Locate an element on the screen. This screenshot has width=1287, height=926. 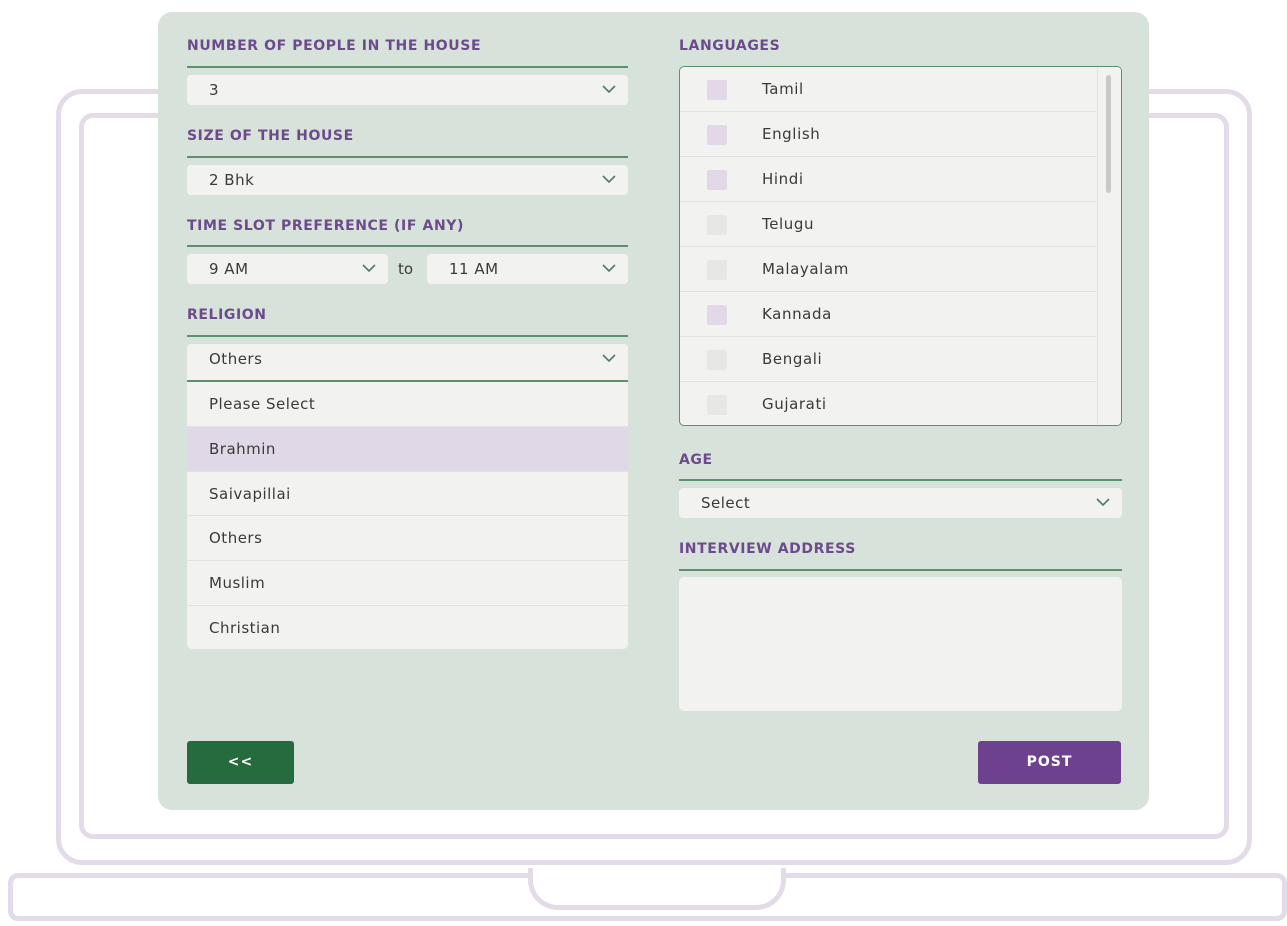
religion-select: Others is located at coordinates (407, 362).